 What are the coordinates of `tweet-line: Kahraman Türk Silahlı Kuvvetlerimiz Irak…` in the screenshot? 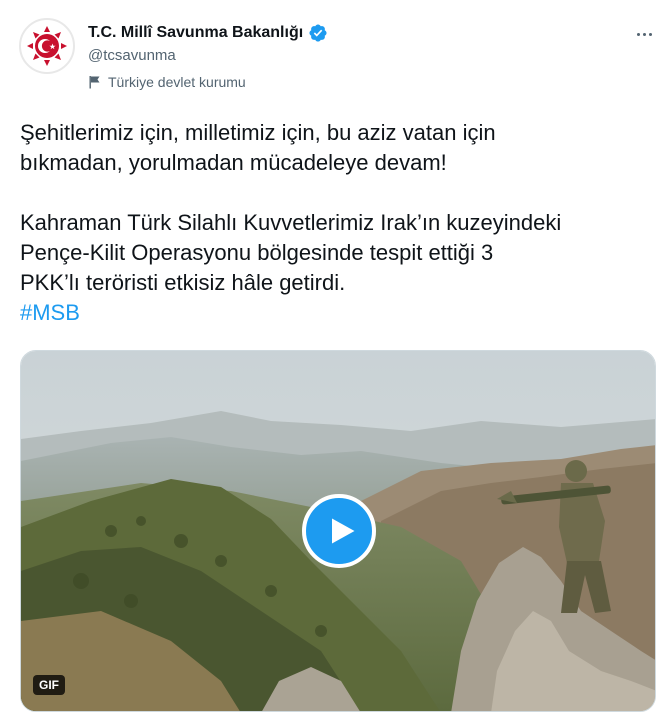 It's located at (291, 222).